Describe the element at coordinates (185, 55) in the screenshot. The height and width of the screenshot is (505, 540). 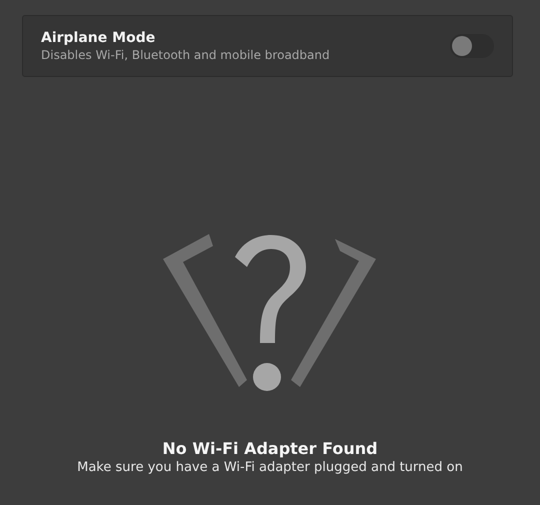
I see `airplane-mode-description: Disables Wi-Fi, Bluetooth and mobile broadband` at that location.